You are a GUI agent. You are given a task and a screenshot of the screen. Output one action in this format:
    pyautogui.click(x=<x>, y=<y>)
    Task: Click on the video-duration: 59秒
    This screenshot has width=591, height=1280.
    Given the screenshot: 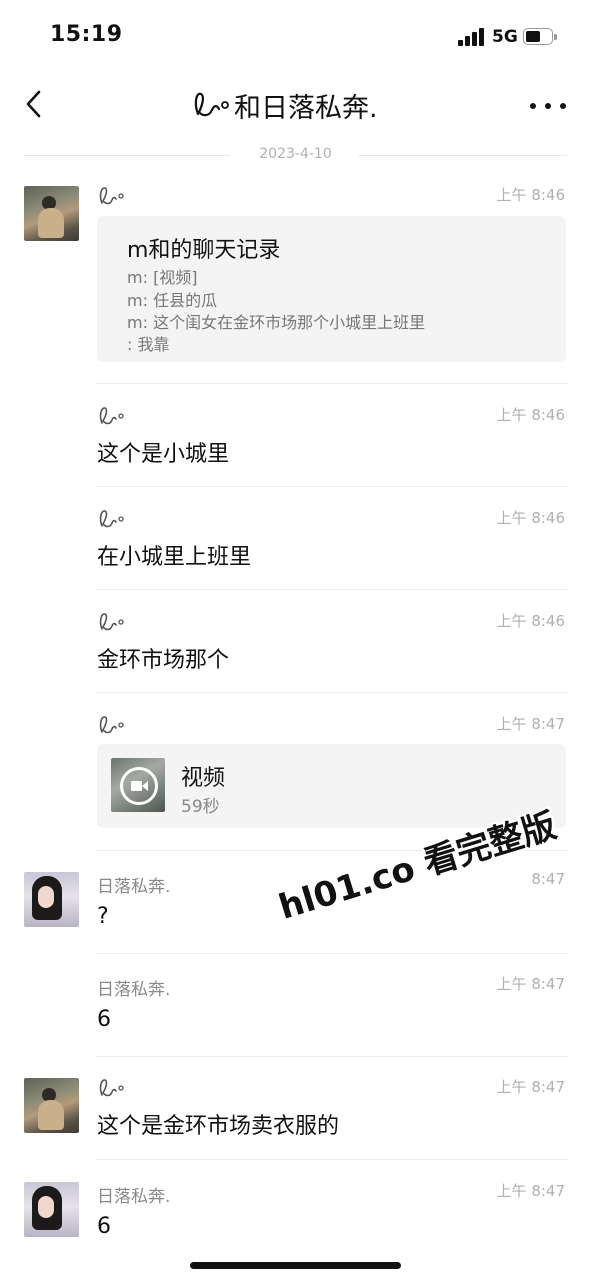 What is the action you would take?
    pyautogui.click(x=200, y=807)
    